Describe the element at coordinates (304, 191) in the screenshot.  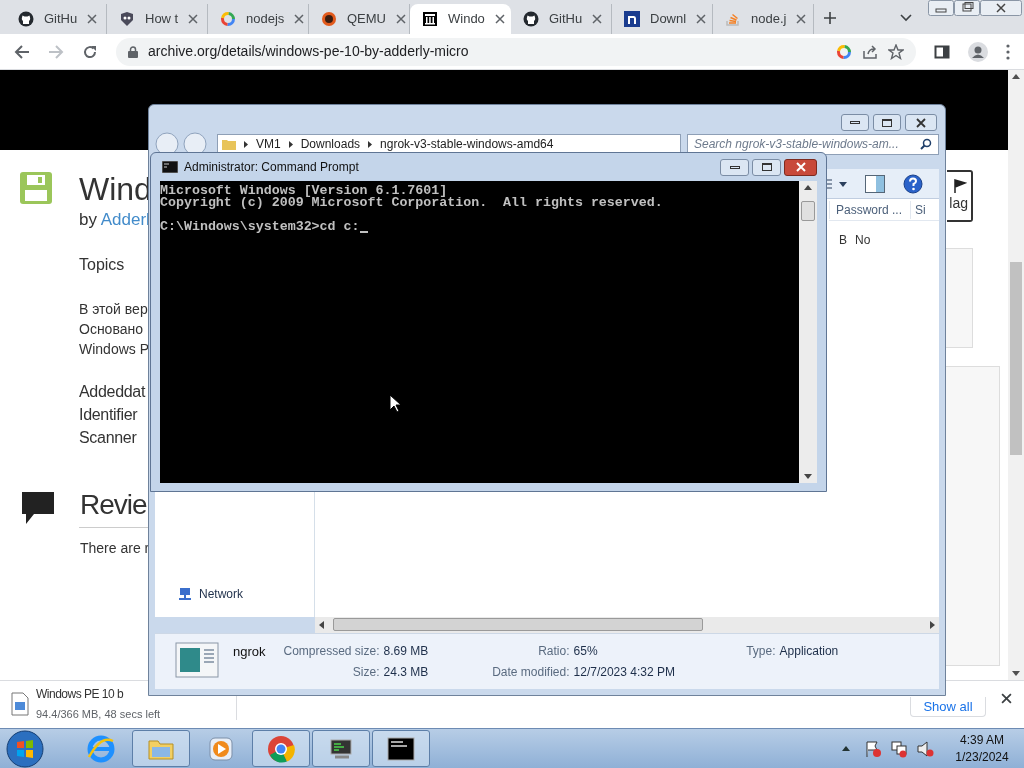
I see `console-line: Microsoft Windows [Version 6.1.7601]` at that location.